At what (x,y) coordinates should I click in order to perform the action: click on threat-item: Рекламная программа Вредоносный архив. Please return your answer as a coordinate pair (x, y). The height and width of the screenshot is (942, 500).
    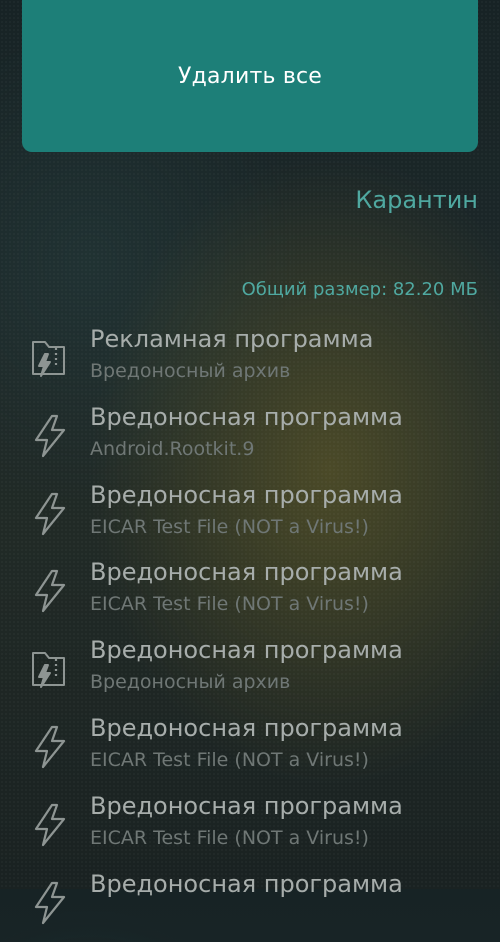
    Looking at the image, I should click on (250, 359).